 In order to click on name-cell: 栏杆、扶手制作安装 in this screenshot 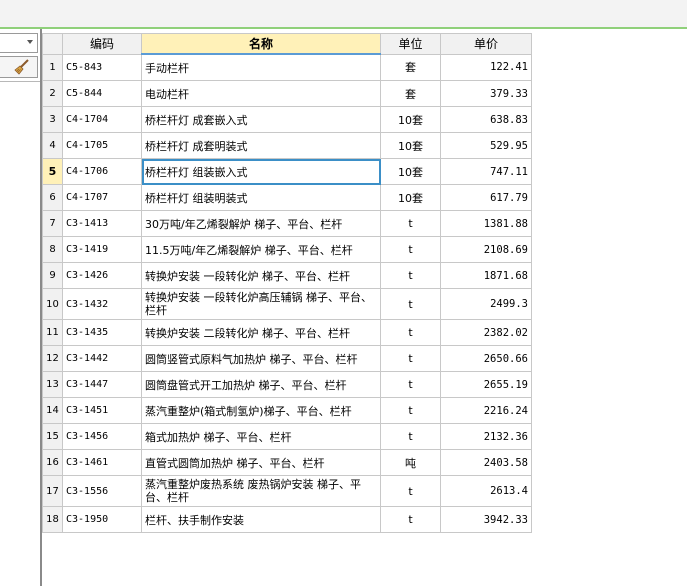, I will do `click(261, 519)`.